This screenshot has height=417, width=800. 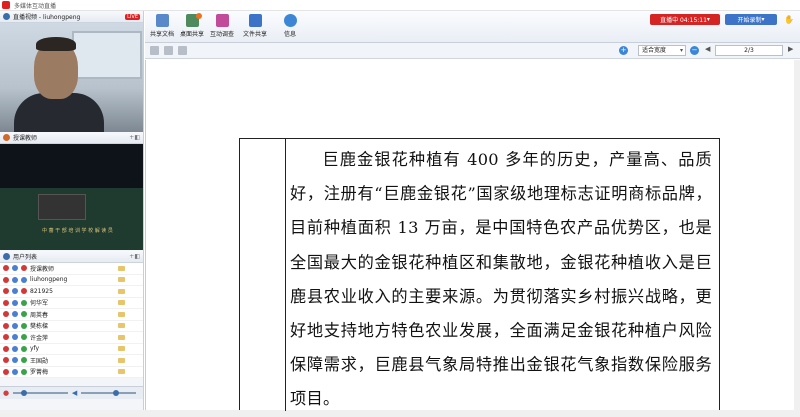 I want to click on mic-volume-slider, so click(x=40, y=393).